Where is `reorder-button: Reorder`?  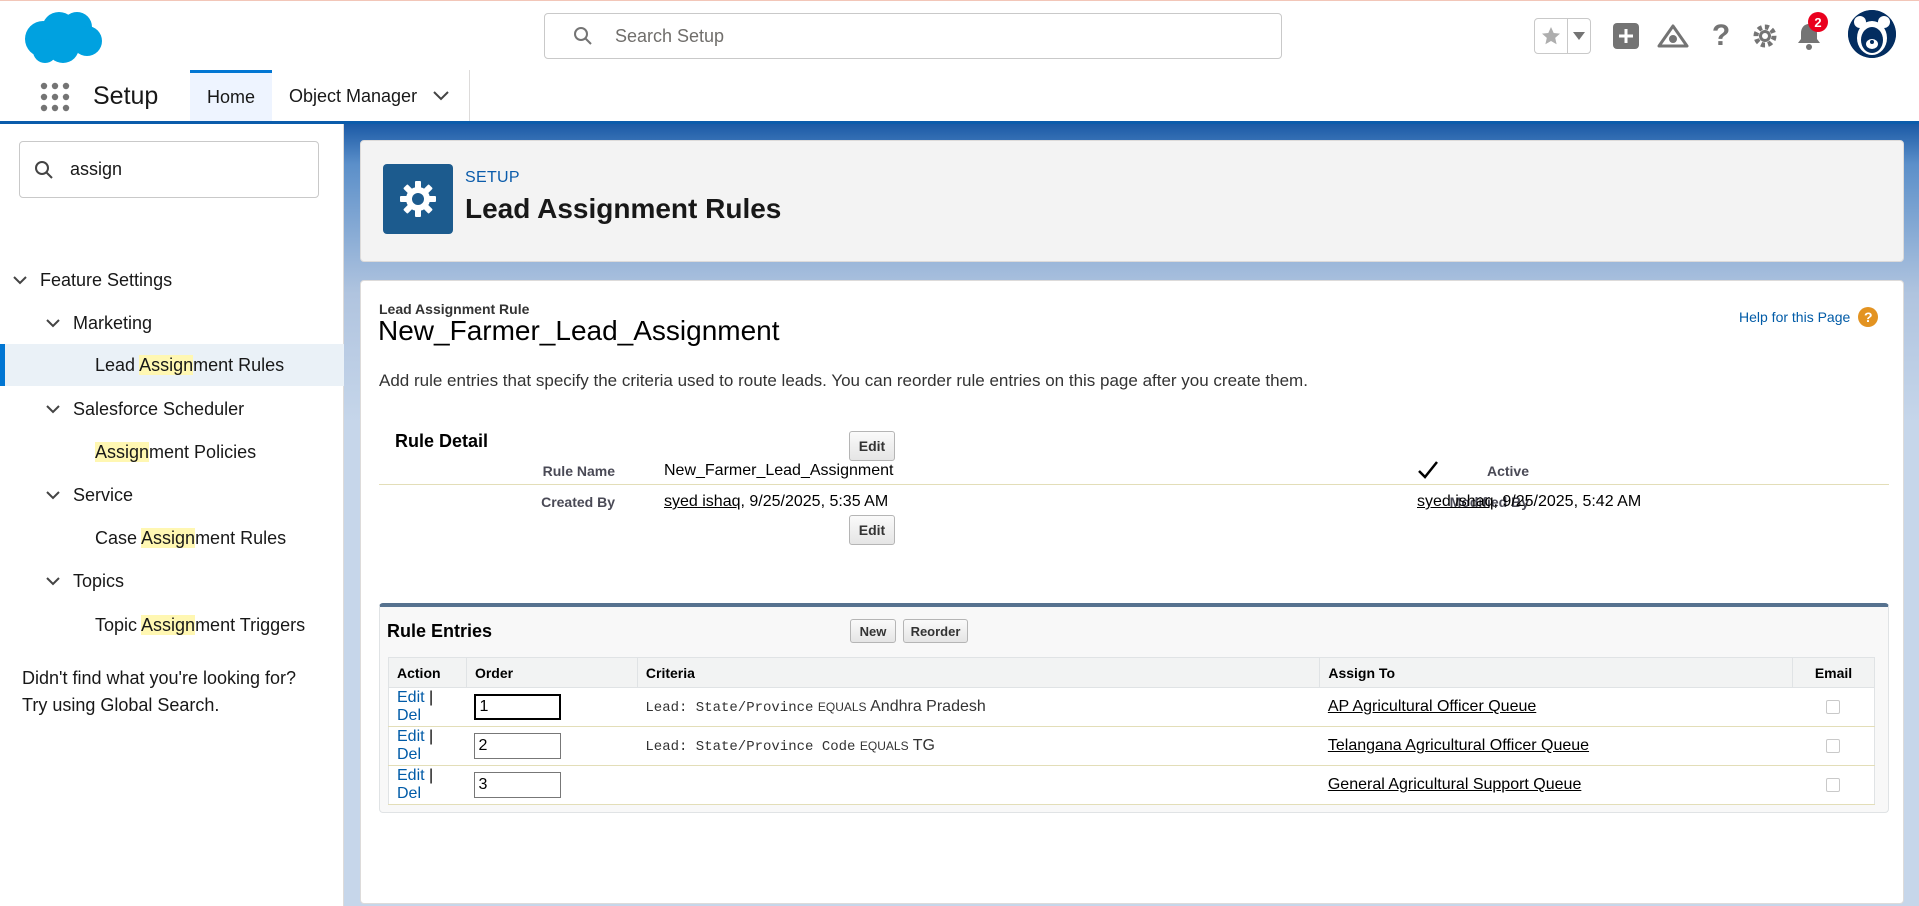
reorder-button: Reorder is located at coordinates (935, 631).